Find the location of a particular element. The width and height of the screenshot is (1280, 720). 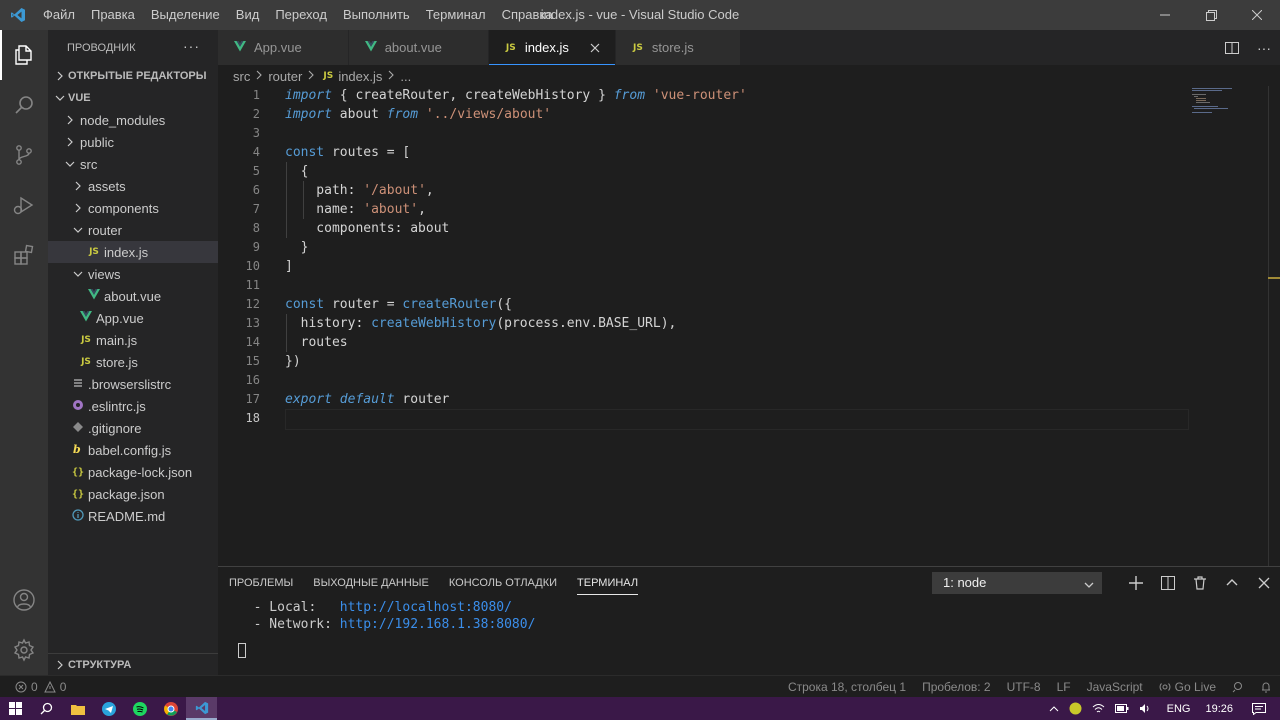

file-tree-item: assets is located at coordinates (133, 186).